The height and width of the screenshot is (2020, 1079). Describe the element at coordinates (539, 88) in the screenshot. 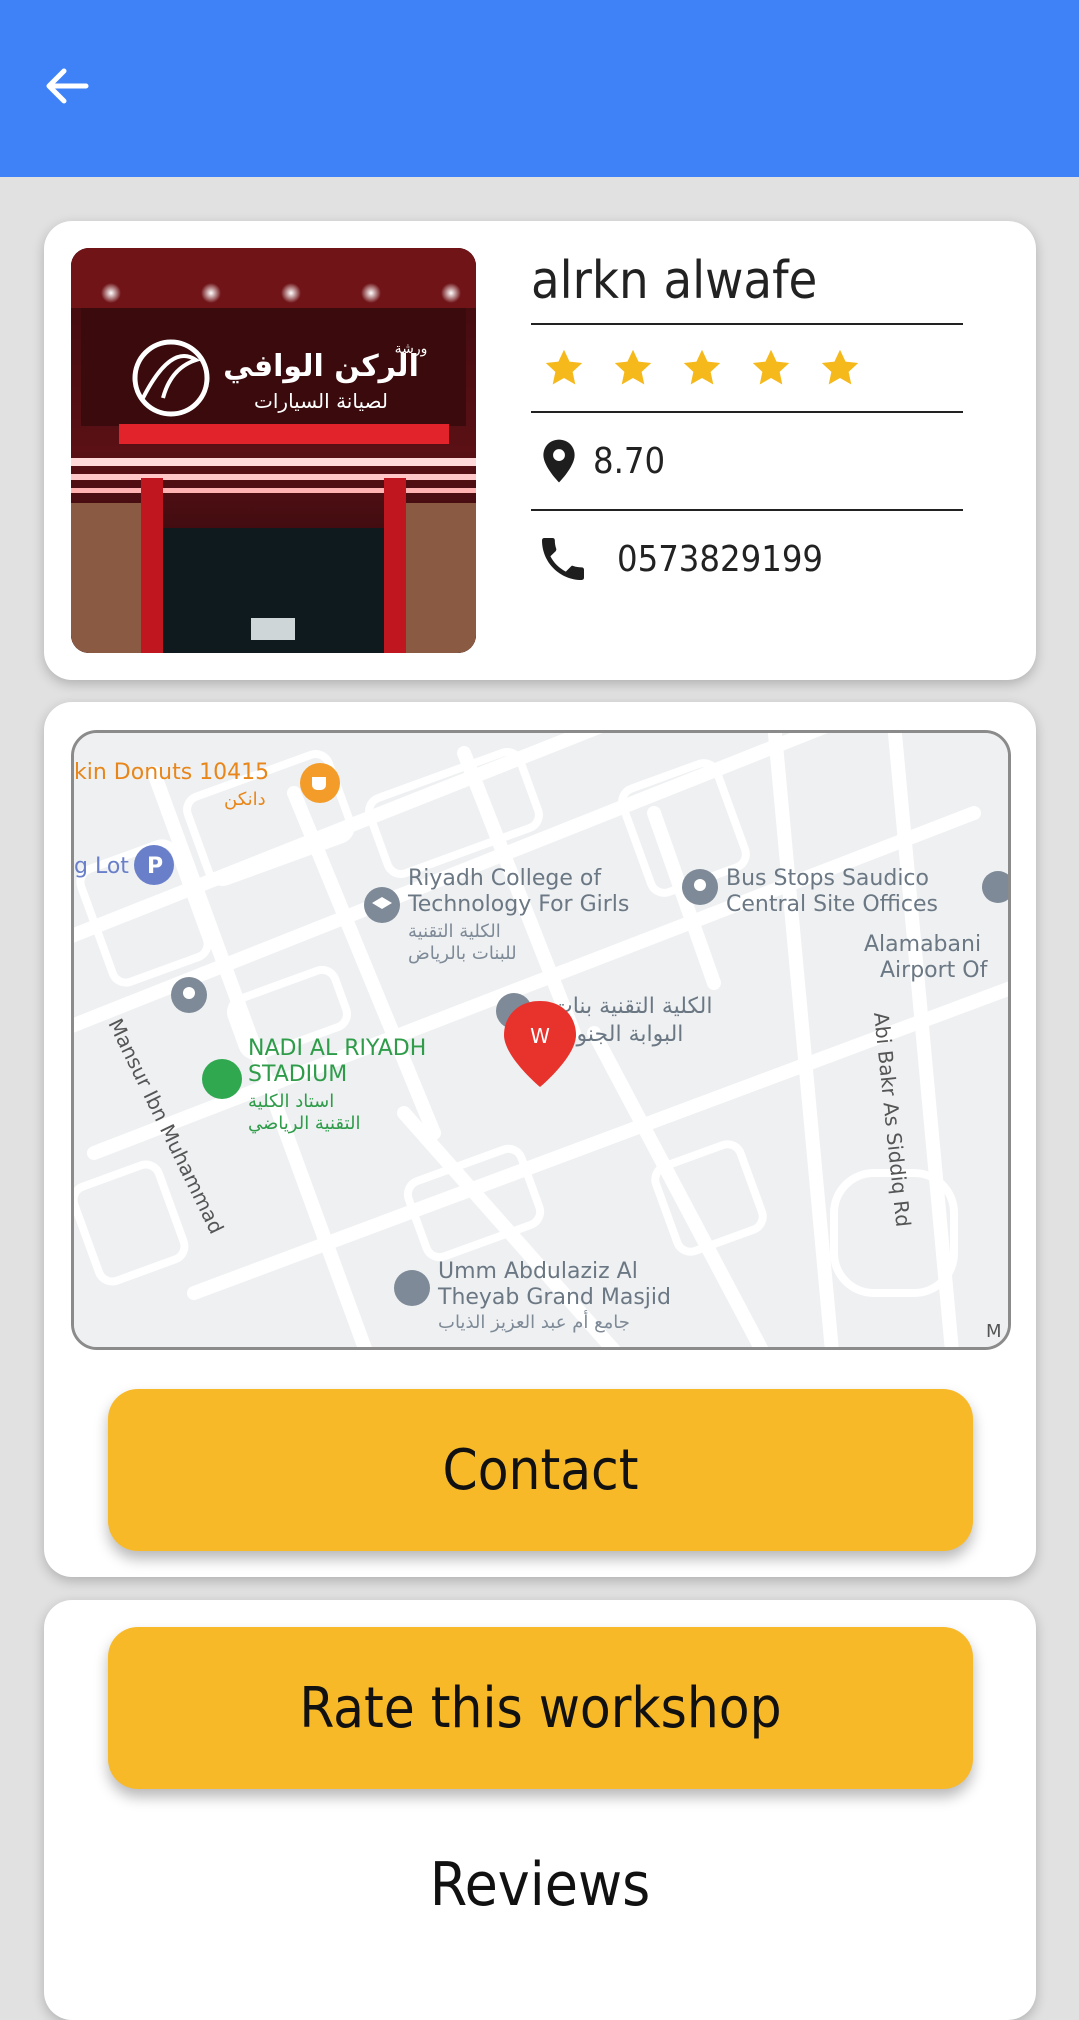

I see `app-bar` at that location.